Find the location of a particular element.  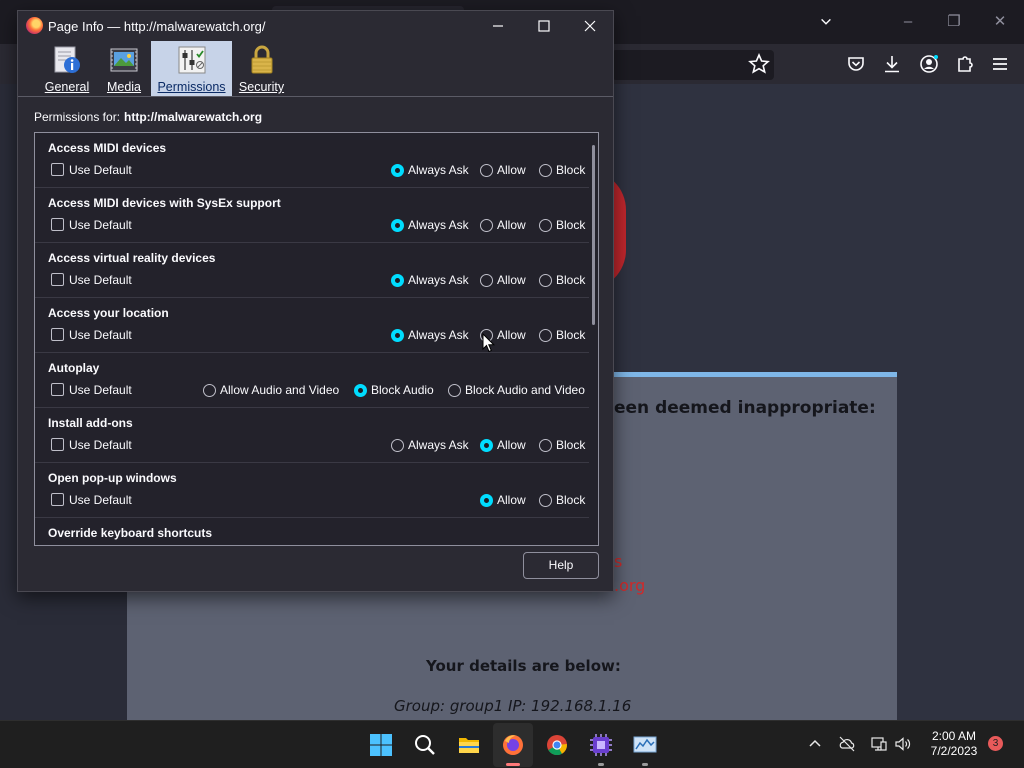

minimize-icon is located at coordinates (498, 26).